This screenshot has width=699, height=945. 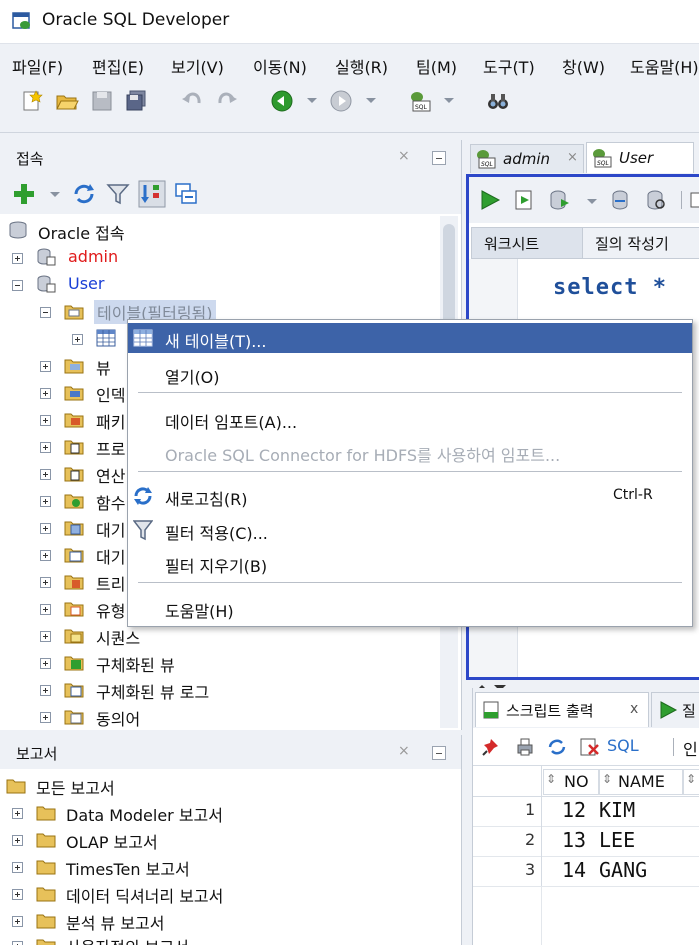 I want to click on binoculars-icon, so click(x=498, y=101).